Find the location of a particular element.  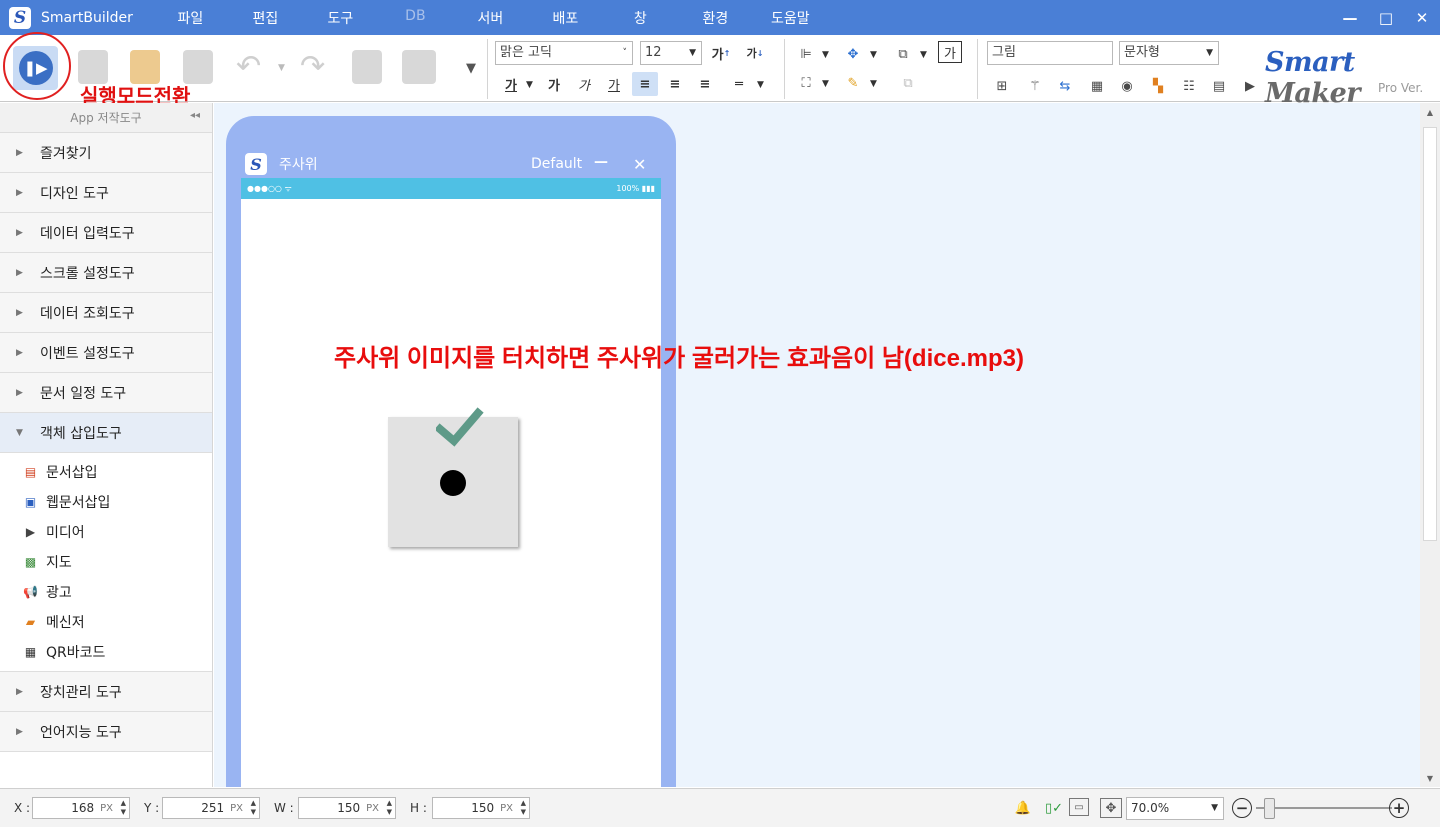

menu-deploy: 배포 is located at coordinates (565, 18).